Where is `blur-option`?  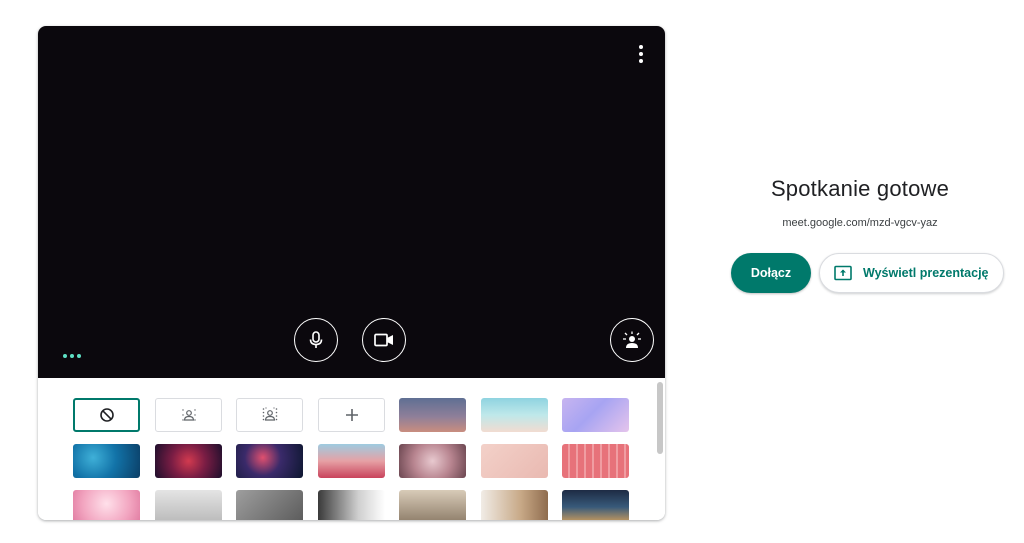 blur-option is located at coordinates (269, 415).